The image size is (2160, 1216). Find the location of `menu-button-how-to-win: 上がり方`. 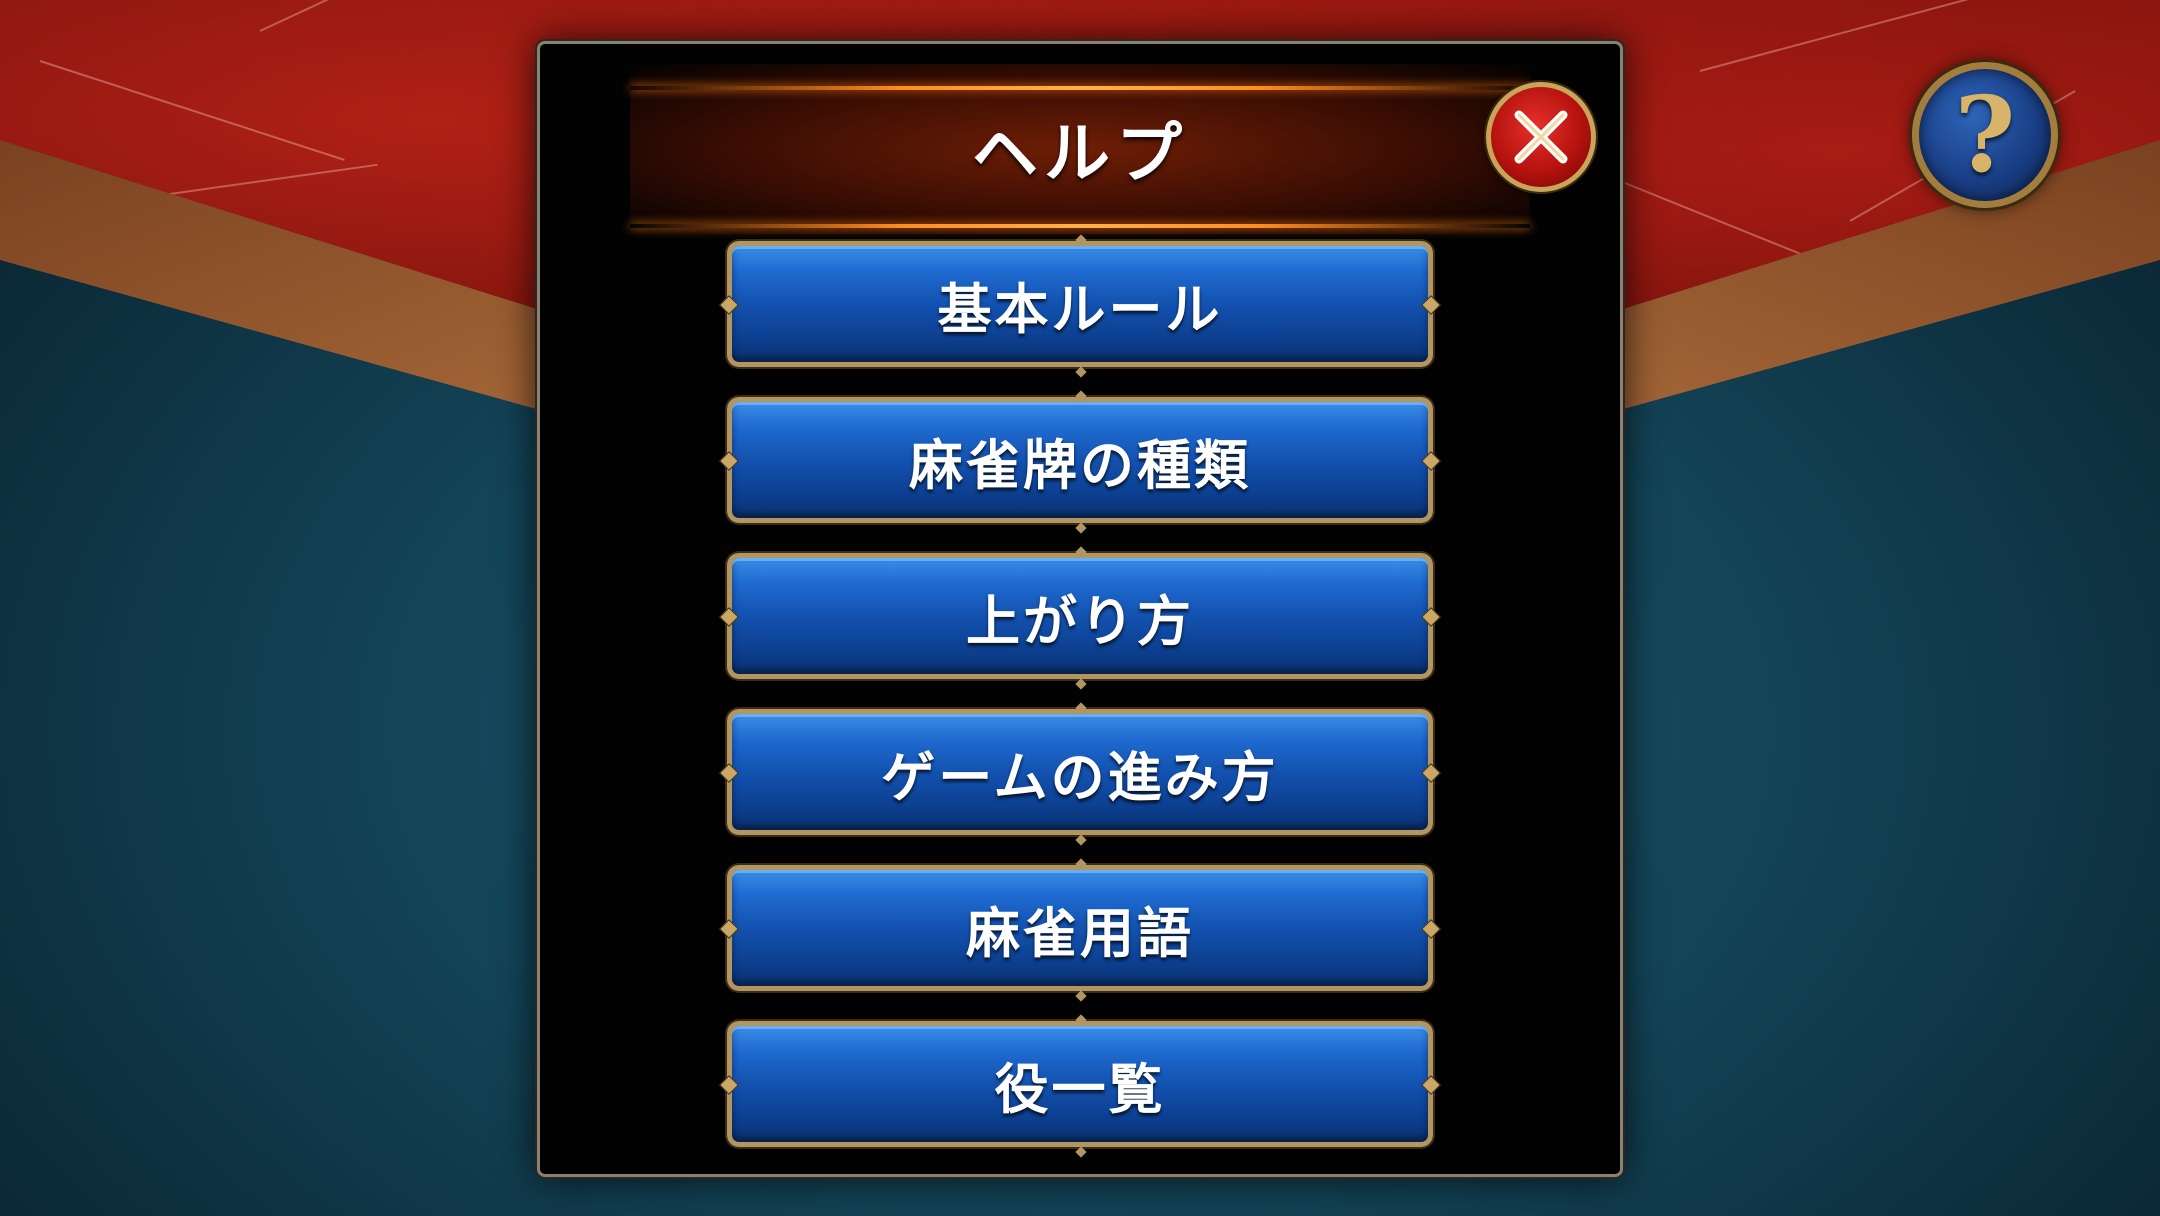

menu-button-how-to-win: 上がり方 is located at coordinates (1080, 616).